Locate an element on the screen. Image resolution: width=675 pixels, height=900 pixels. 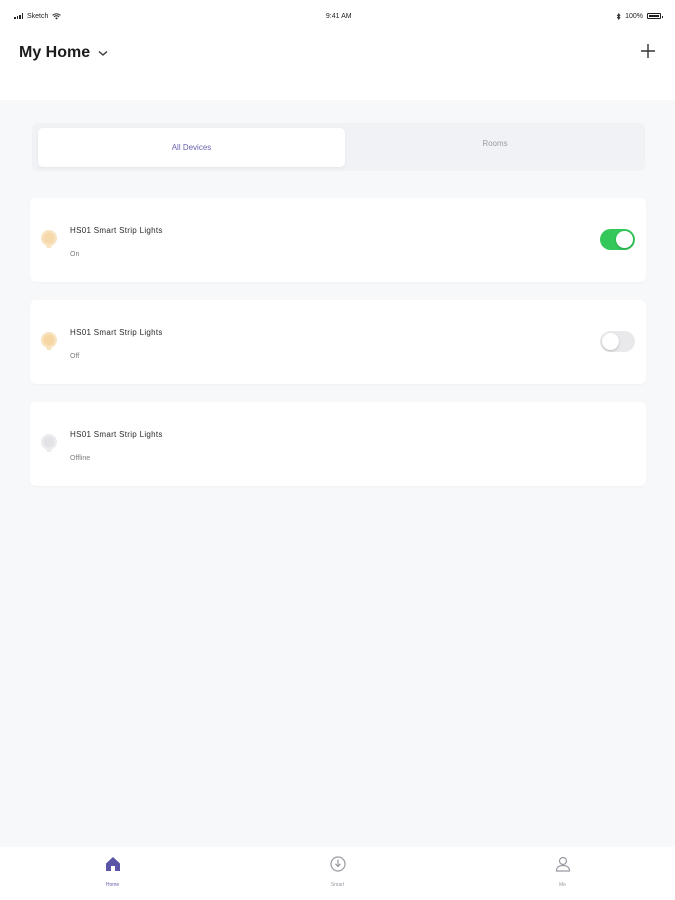
segment-control: All Devices Rooms is located at coordinates (338, 147).